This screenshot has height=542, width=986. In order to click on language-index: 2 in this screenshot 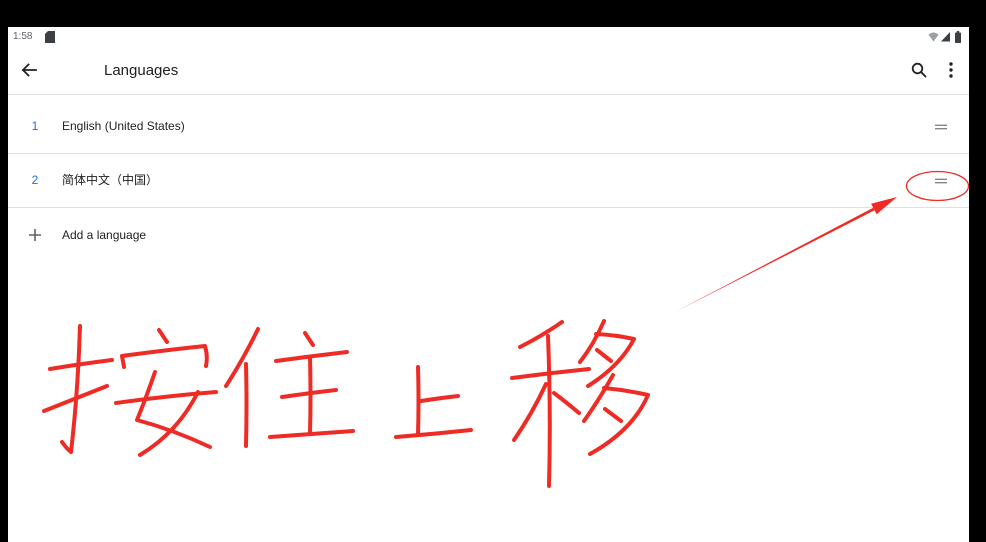, I will do `click(35, 180)`.